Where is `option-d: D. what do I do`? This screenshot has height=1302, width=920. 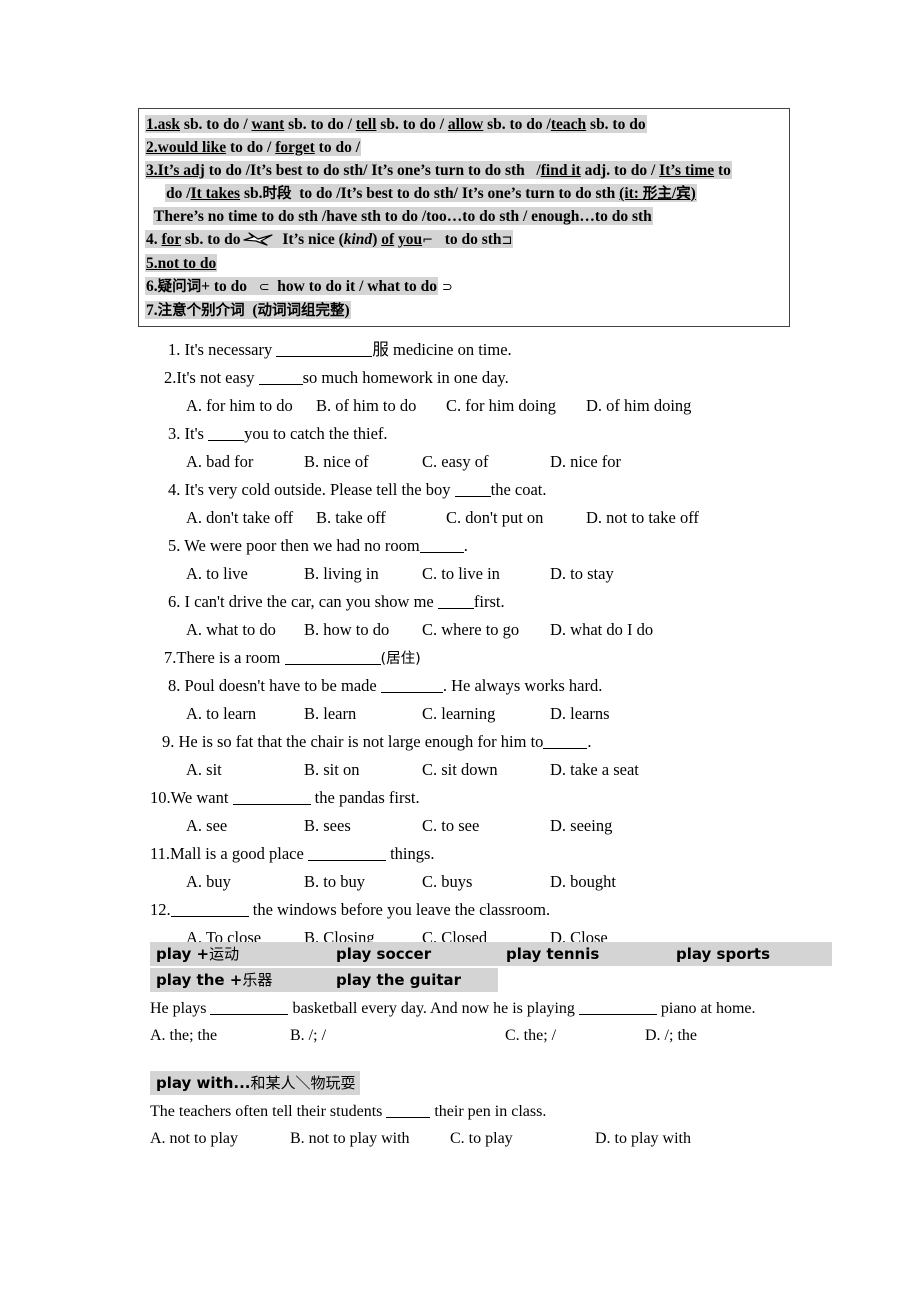 option-d: D. what do I do is located at coordinates (601, 630).